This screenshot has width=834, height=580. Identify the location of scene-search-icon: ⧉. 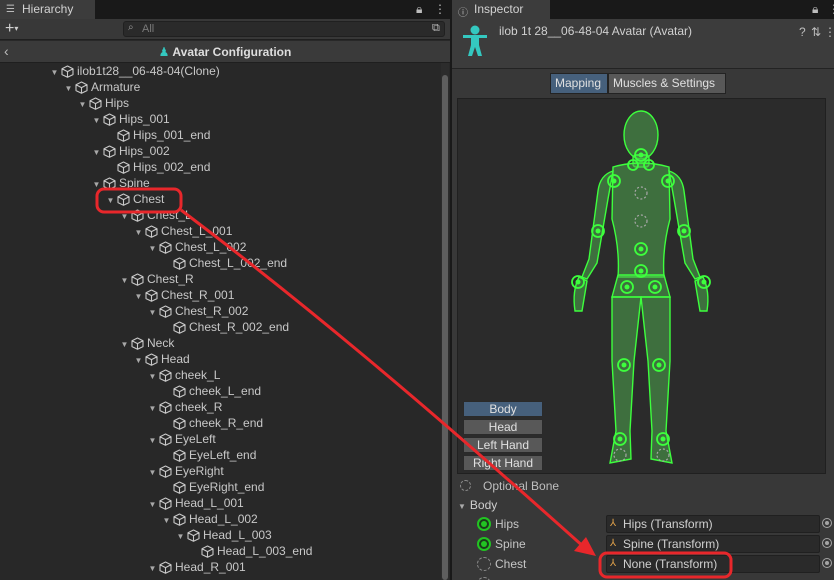
(436, 28).